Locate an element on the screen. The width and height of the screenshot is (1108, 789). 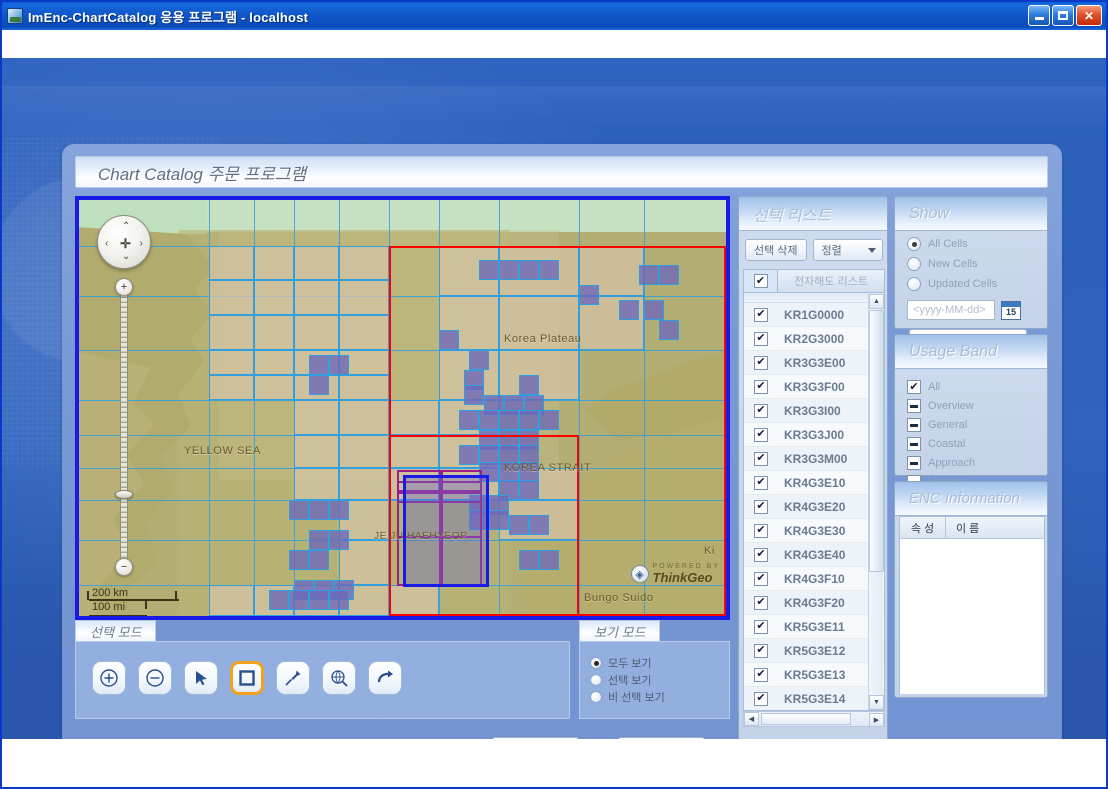
usage-band-item: ✔ All is located at coordinates (977, 387).